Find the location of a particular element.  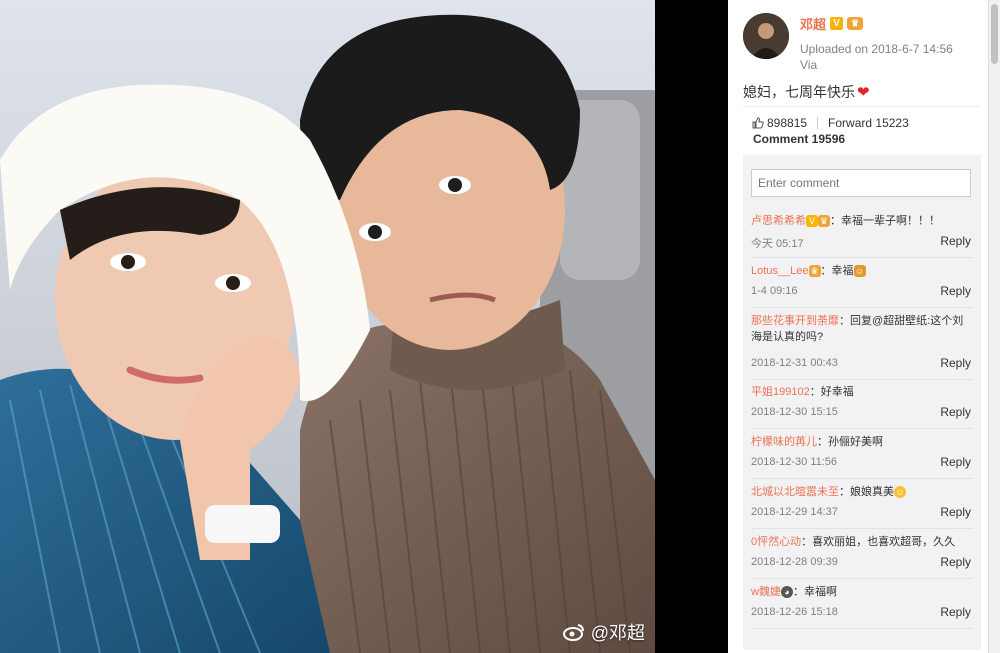

comment-author: 北城以北暄嚣未至 is located at coordinates (795, 492).